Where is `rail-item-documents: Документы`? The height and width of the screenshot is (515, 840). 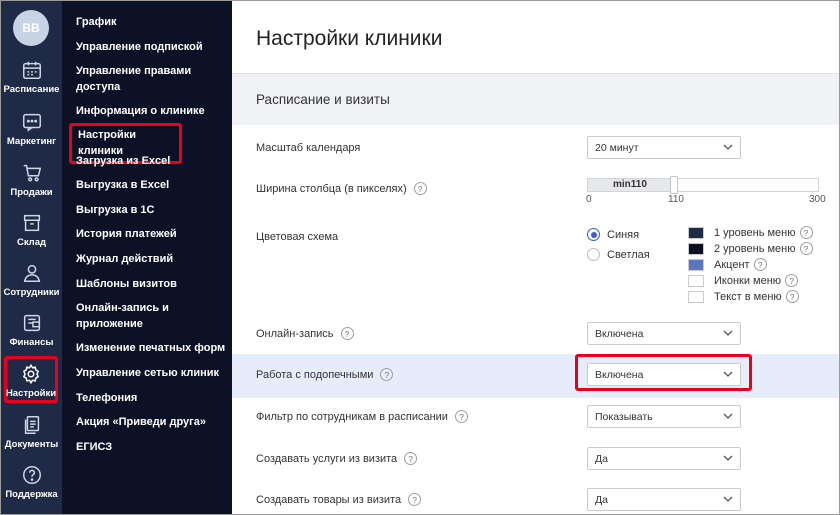 rail-item-documents: Документы is located at coordinates (31, 439).